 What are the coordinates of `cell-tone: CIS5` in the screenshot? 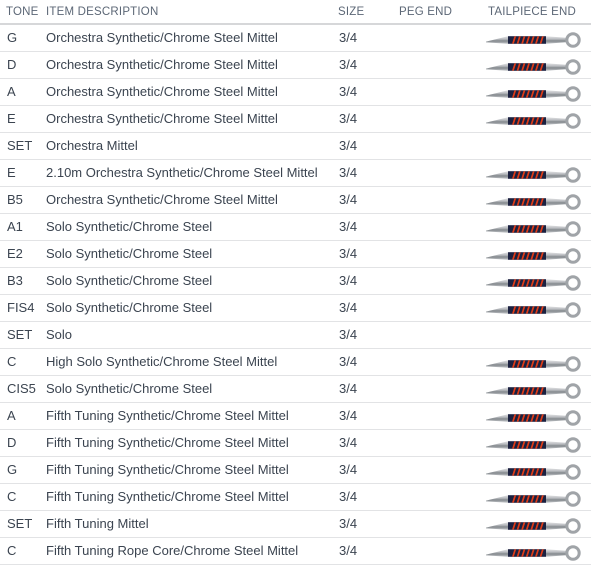 It's located at (21, 388).